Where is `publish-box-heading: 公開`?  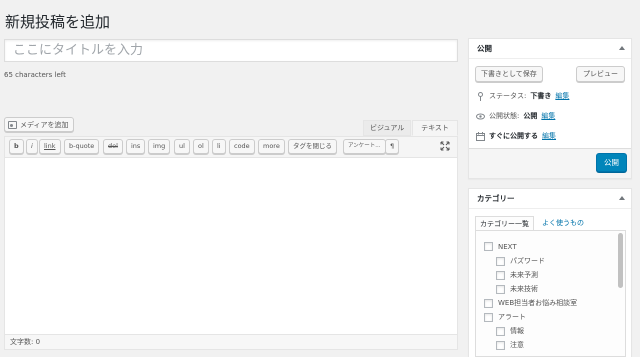 publish-box-heading: 公開 is located at coordinates (550, 49).